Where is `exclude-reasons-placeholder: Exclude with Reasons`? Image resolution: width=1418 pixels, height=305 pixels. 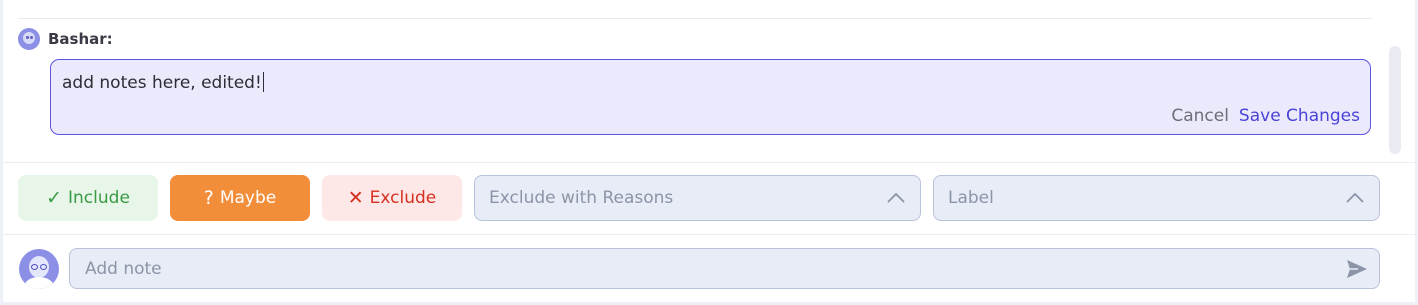
exclude-reasons-placeholder: Exclude with Reasons is located at coordinates (581, 198).